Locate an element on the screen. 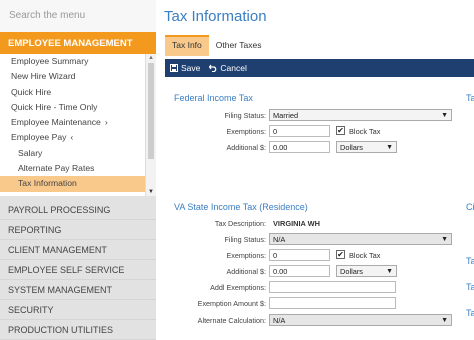 The height and width of the screenshot is (340, 474). federal-unit-value: Dollars is located at coordinates (351, 147).